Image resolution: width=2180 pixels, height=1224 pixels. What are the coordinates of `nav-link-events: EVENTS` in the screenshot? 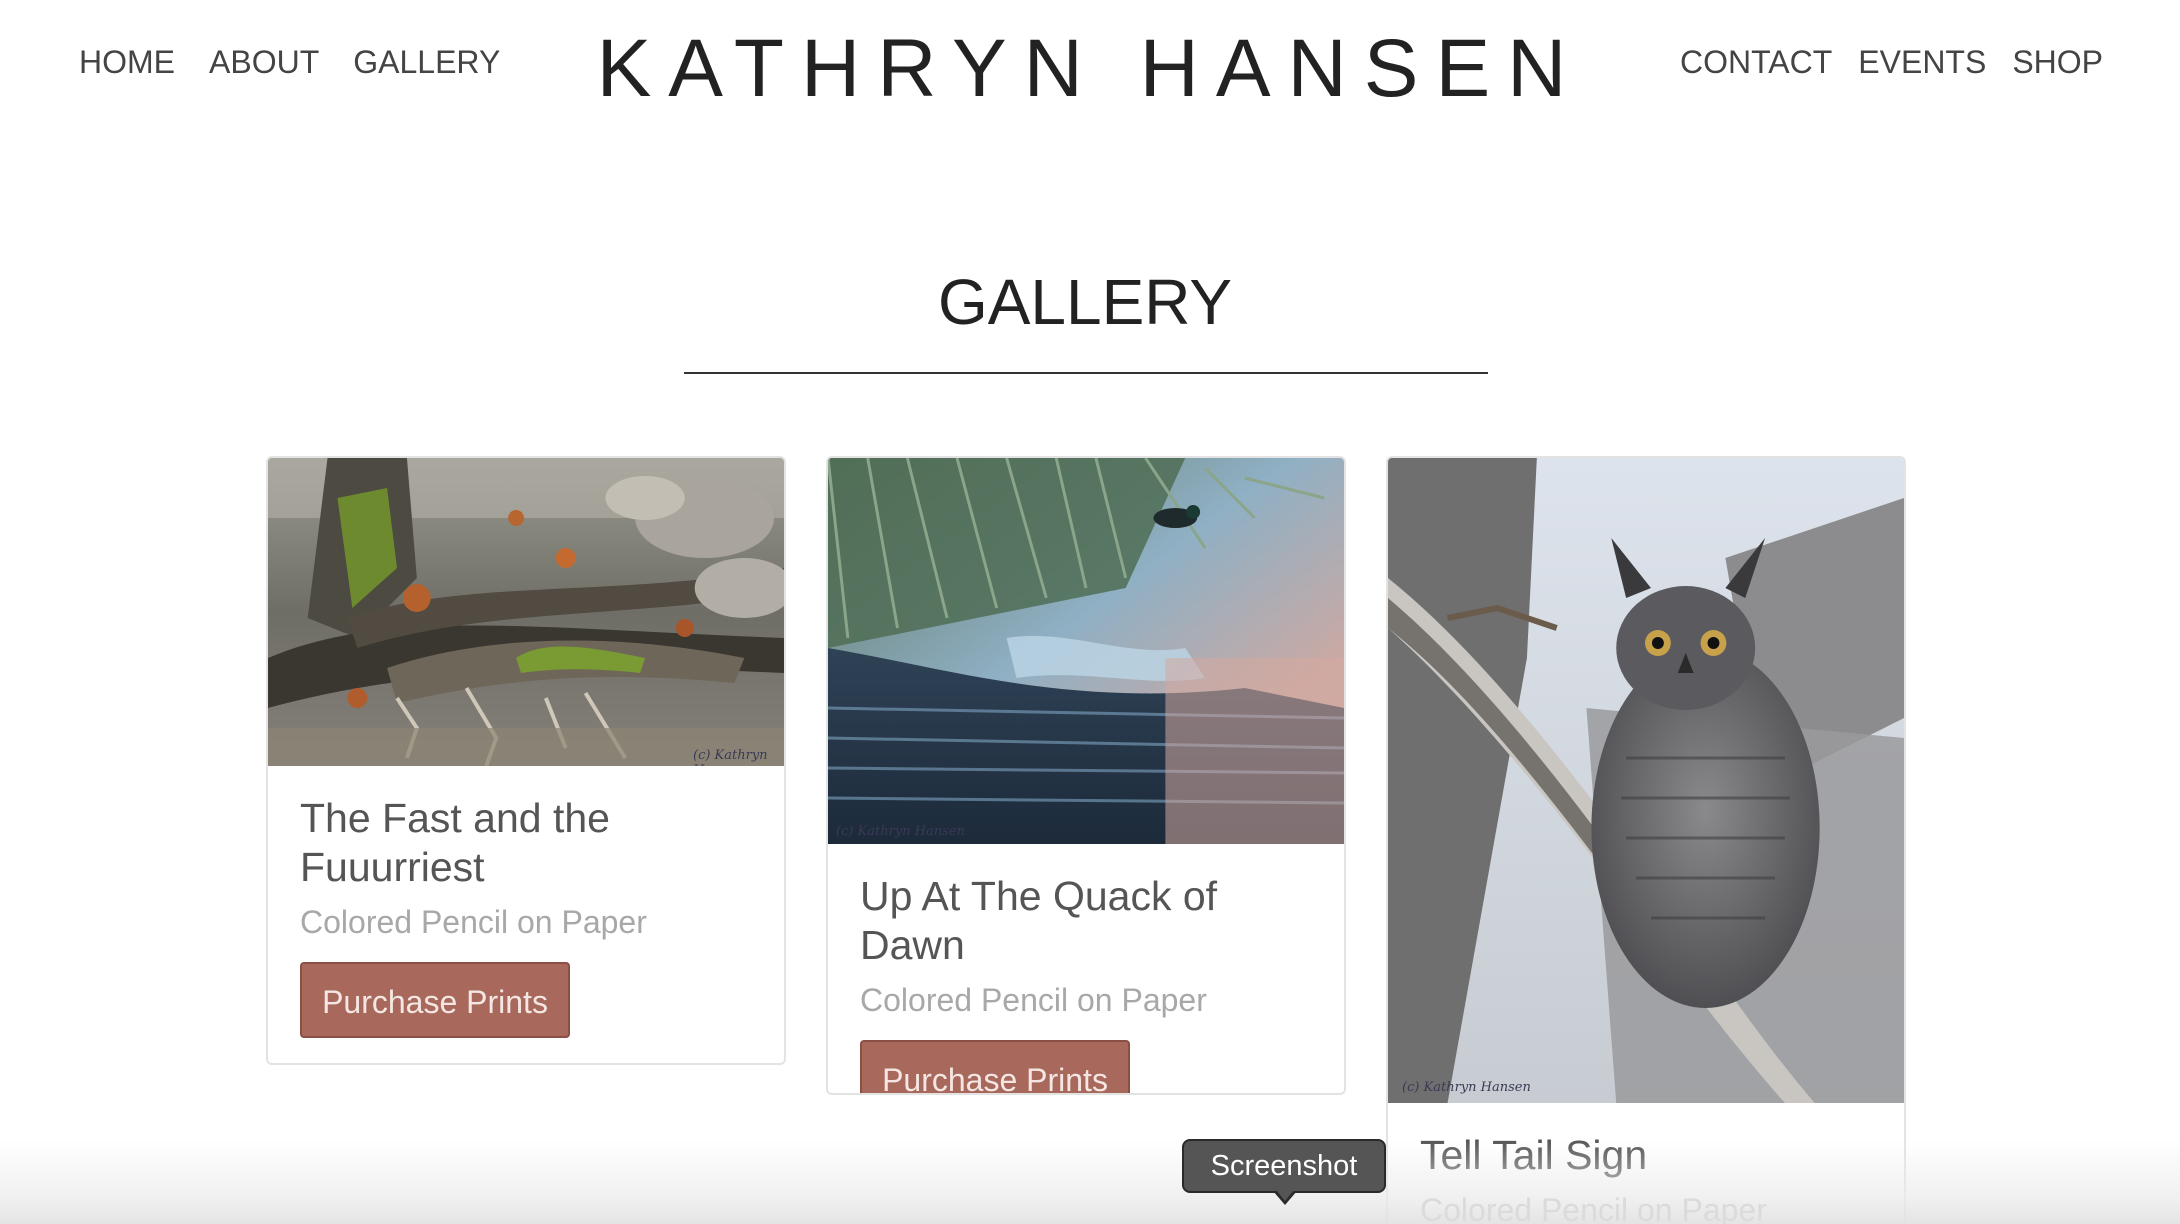 It's located at (1922, 62).